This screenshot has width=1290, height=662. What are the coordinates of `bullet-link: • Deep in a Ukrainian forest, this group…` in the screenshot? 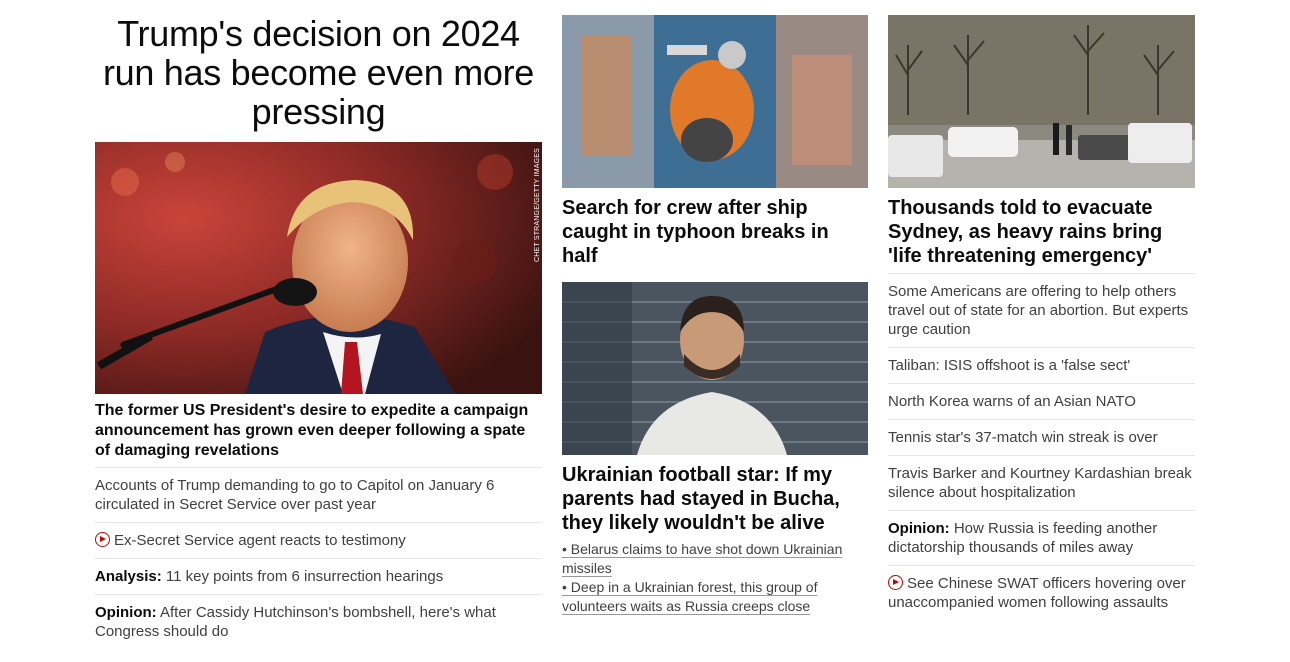 It's located at (715, 597).